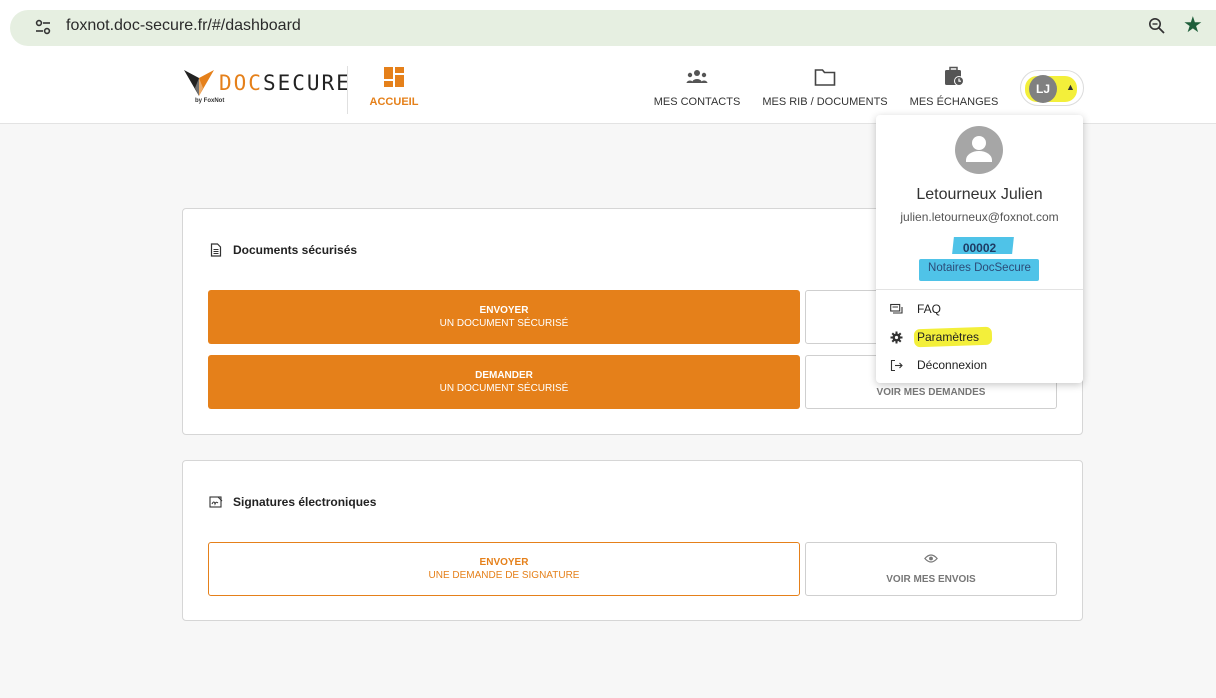 The width and height of the screenshot is (1216, 698). Describe the element at coordinates (305, 502) in the screenshot. I see `signatures-title: Signatures électroniques` at that location.